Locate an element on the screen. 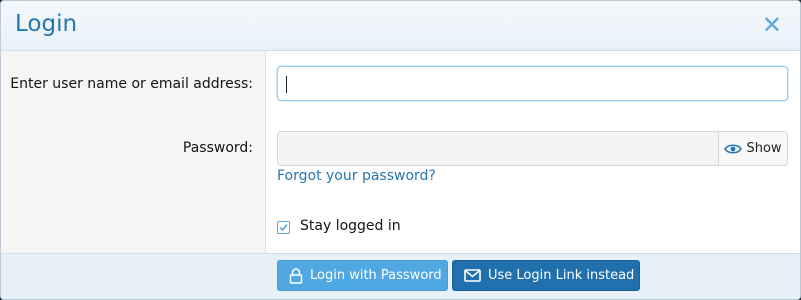 The image size is (801, 300). password-label: Password: is located at coordinates (217, 148).